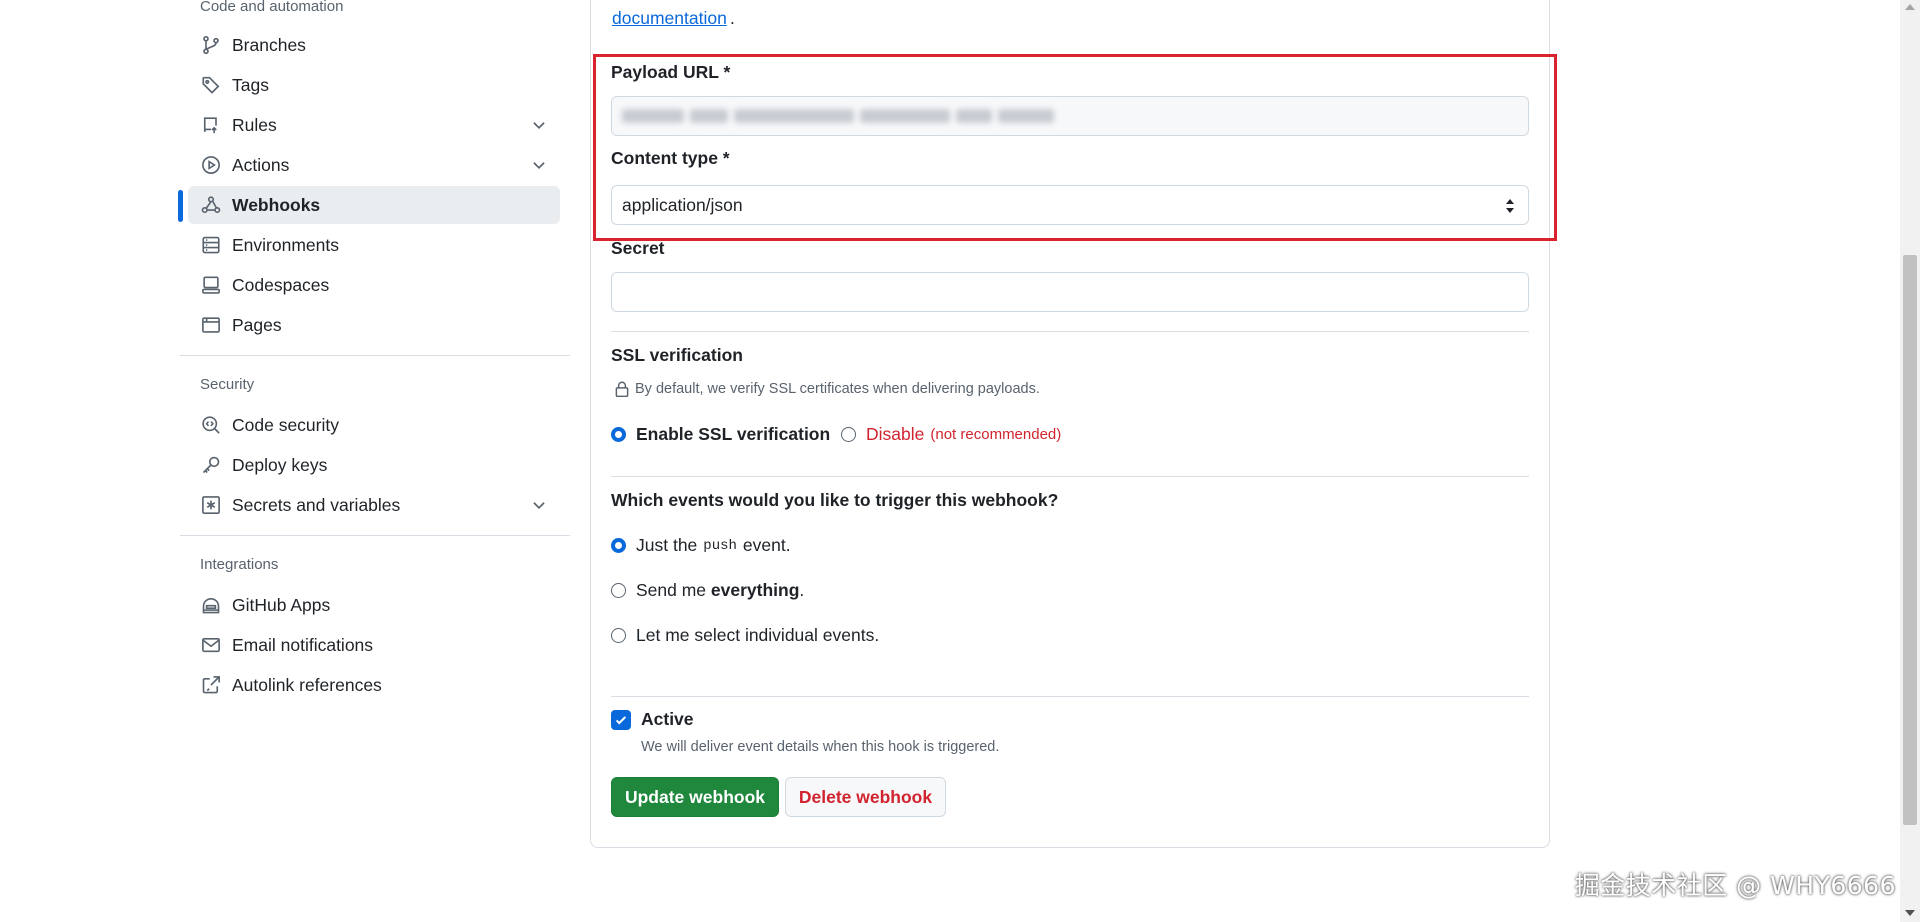 Image resolution: width=1920 pixels, height=922 pixels. What do you see at coordinates (281, 604) in the screenshot?
I see `sidebar-item-label: GitHub Apps` at bounding box center [281, 604].